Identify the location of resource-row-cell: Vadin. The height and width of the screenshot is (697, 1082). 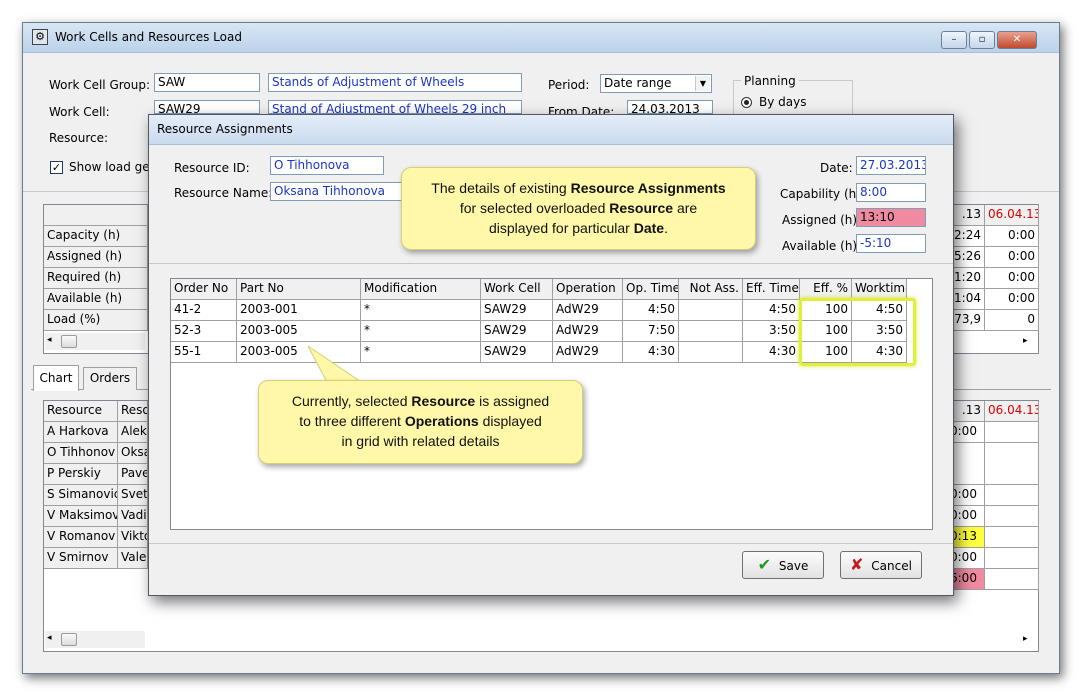
(133, 516).